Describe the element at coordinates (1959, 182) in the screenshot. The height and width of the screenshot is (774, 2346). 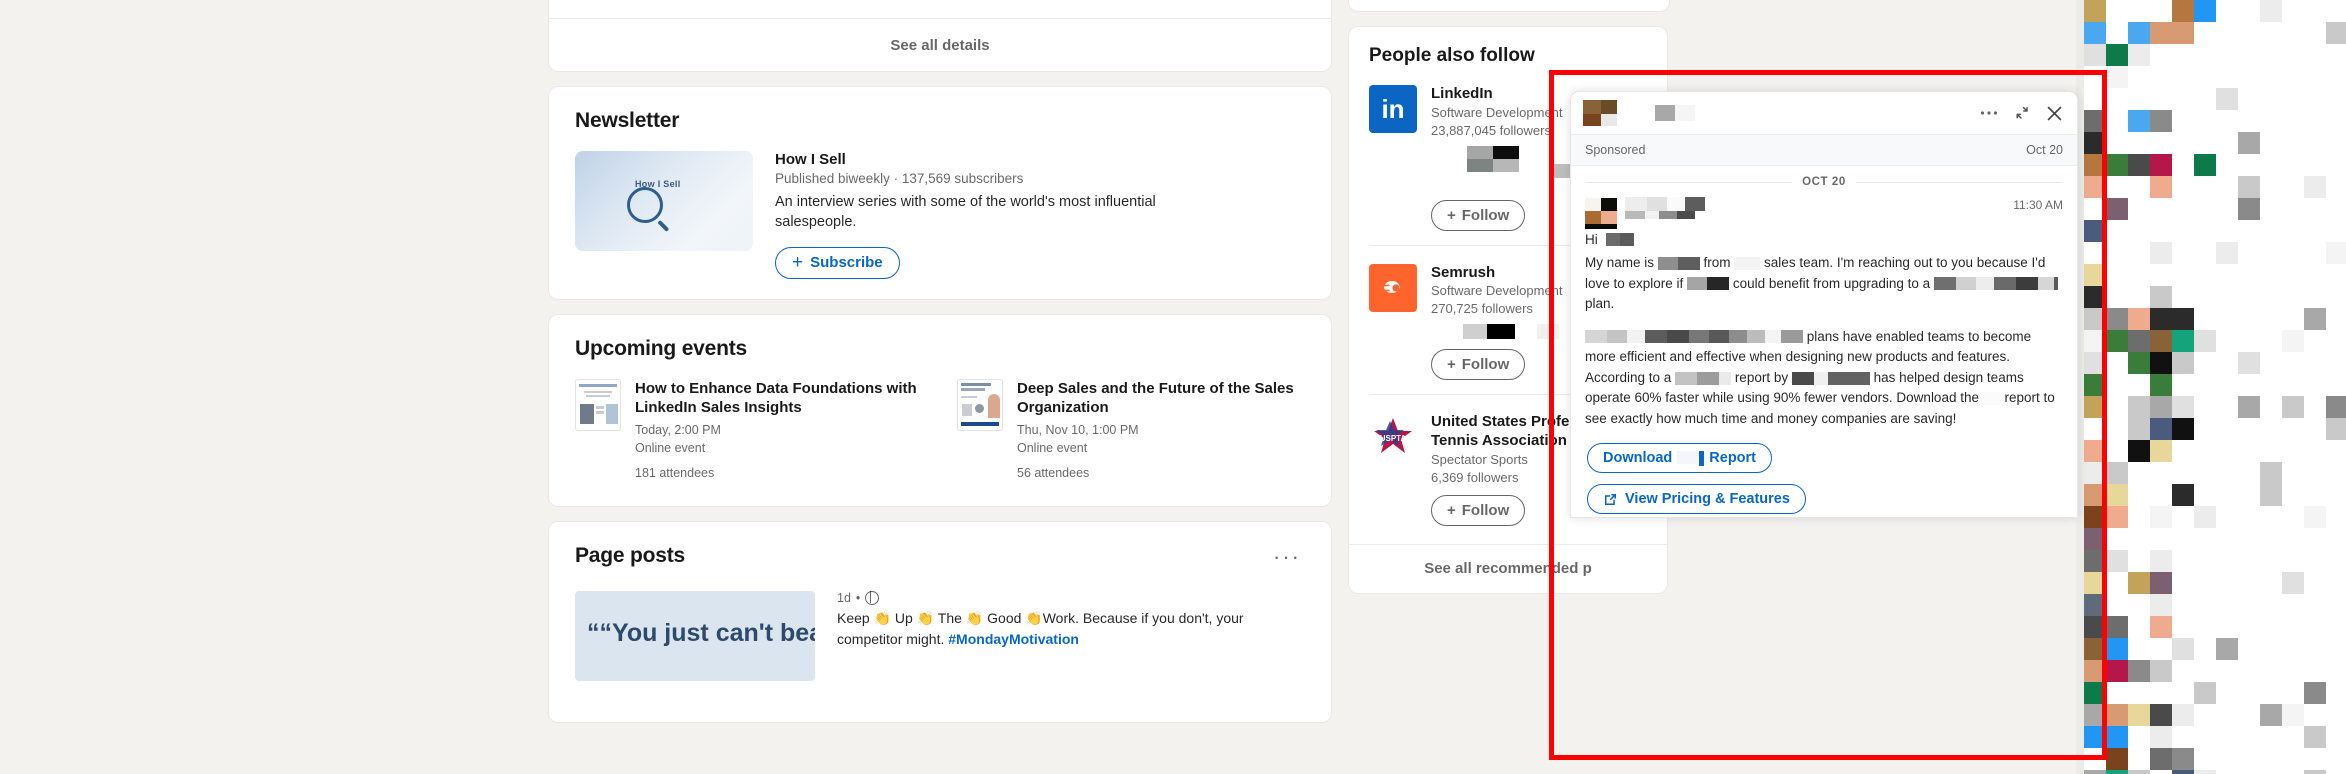
I see `date-separator-line-right` at that location.